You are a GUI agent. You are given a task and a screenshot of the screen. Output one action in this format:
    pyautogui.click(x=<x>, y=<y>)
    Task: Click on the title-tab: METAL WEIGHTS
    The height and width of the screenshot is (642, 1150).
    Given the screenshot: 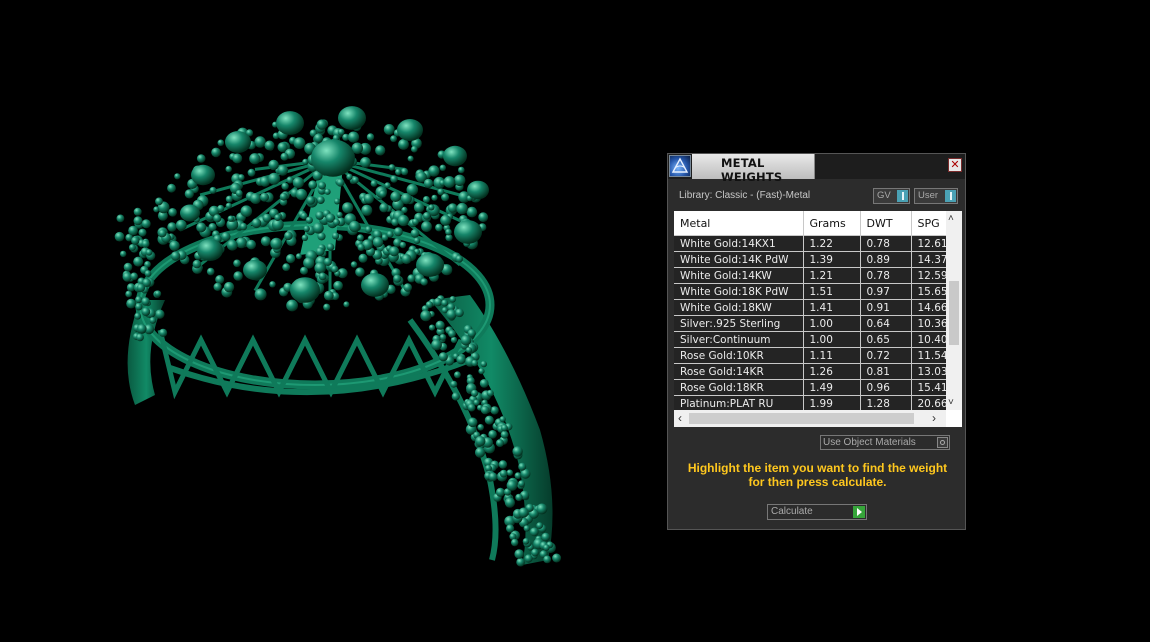 What is the action you would take?
    pyautogui.click(x=753, y=169)
    